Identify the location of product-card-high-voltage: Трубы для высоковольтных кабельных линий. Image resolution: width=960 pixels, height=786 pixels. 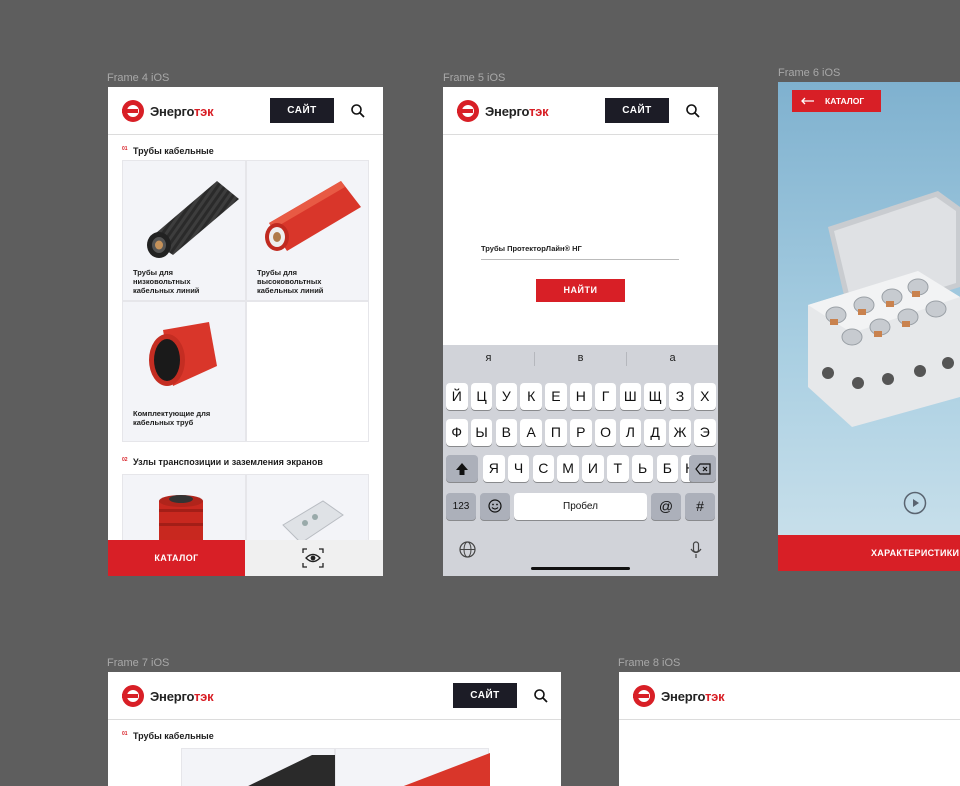
(307, 230).